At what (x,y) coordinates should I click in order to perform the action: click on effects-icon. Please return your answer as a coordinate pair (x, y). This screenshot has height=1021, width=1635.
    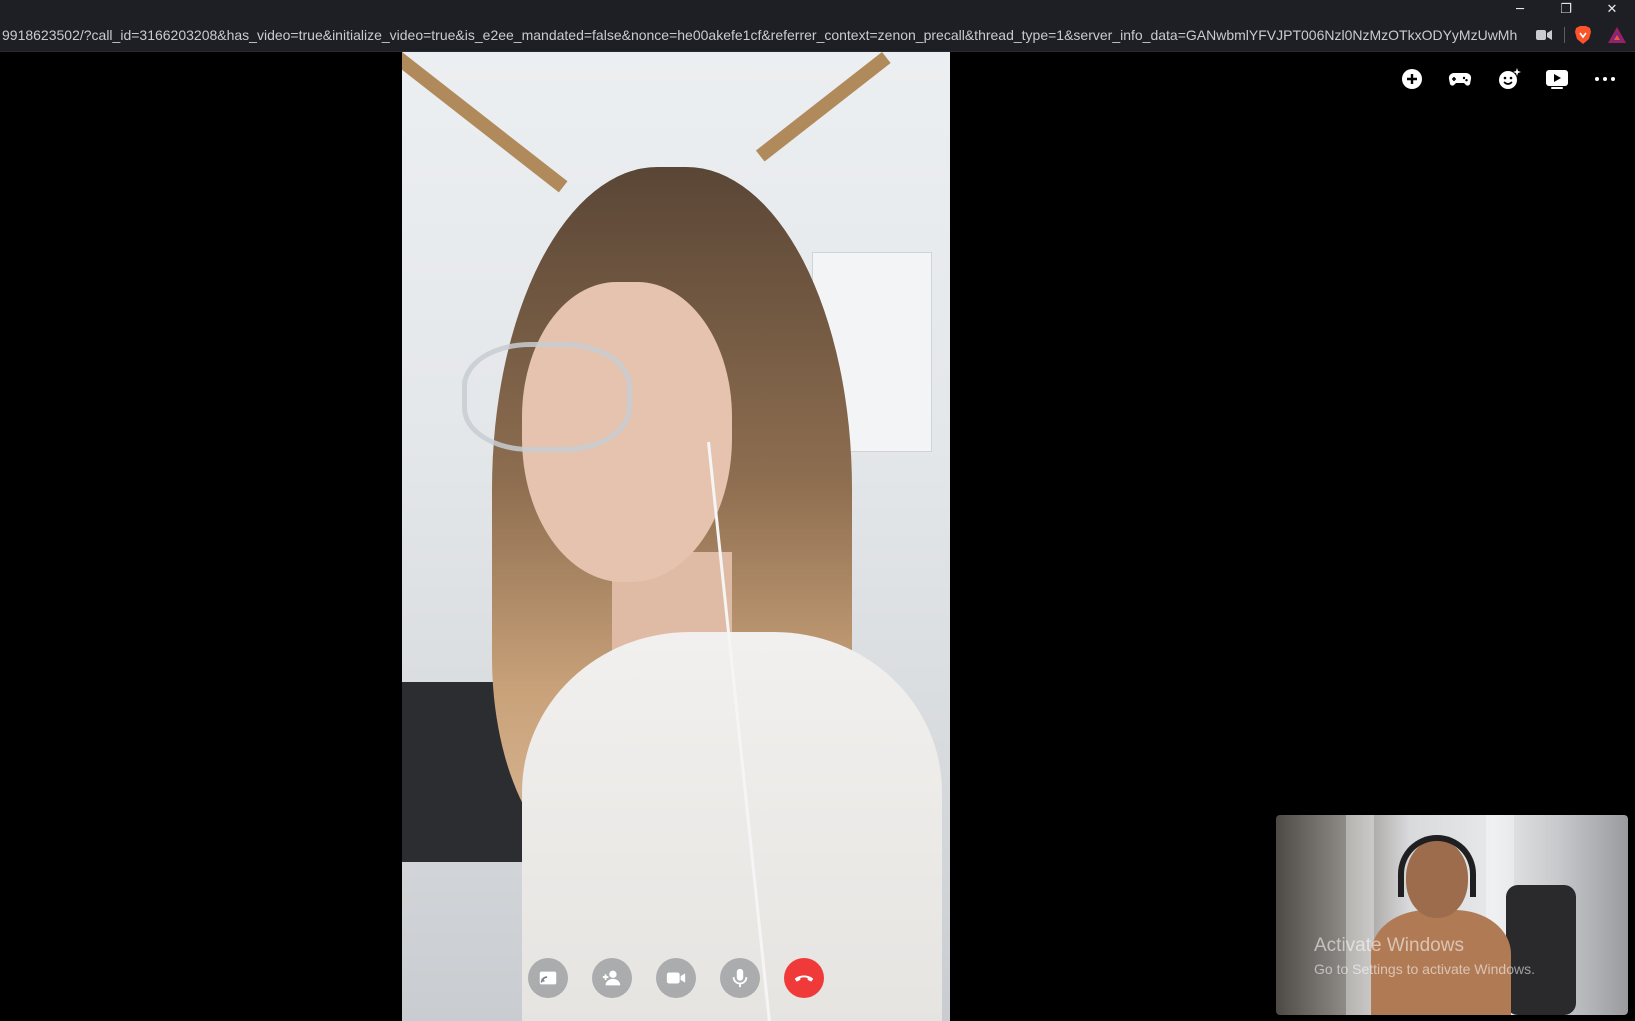
    Looking at the image, I should click on (1510, 78).